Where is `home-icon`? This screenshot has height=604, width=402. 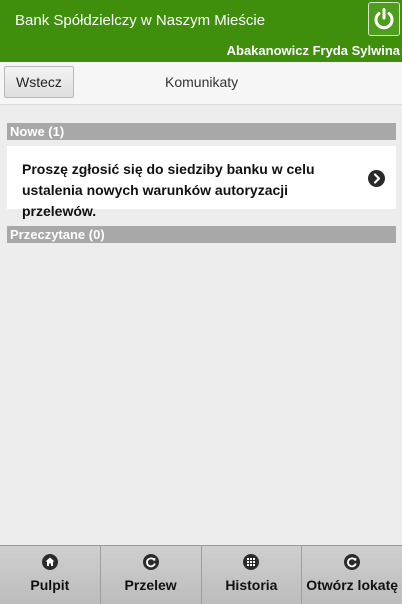 home-icon is located at coordinates (49, 562).